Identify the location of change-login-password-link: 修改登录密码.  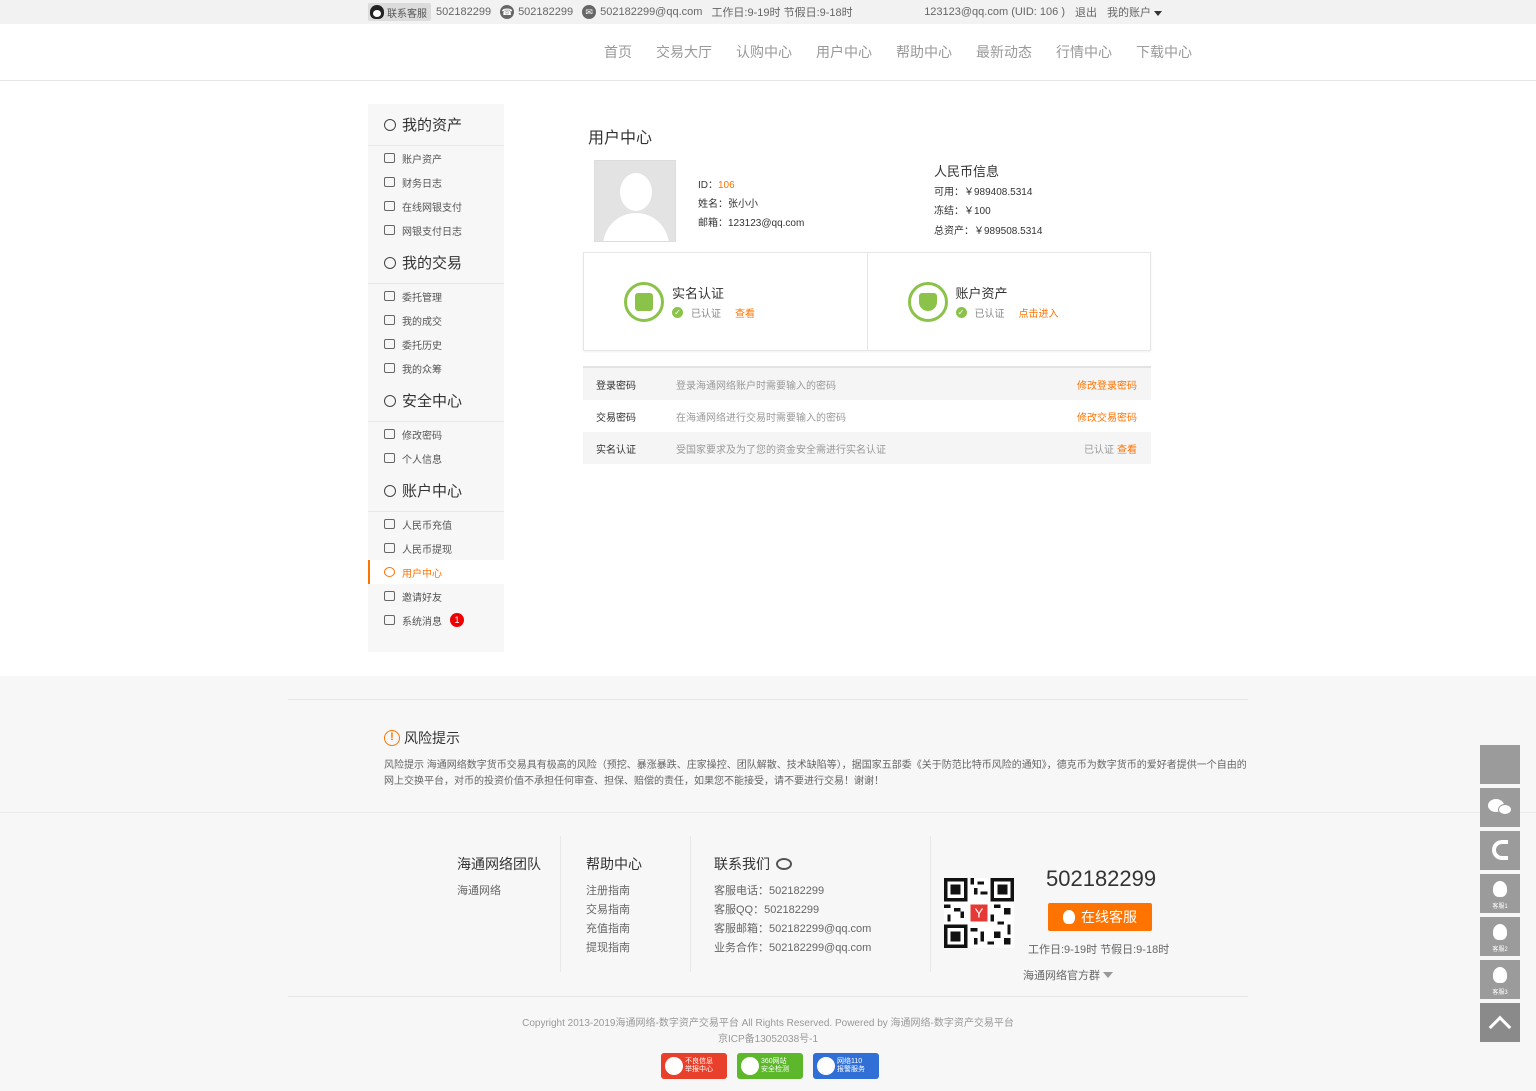
(1107, 384).